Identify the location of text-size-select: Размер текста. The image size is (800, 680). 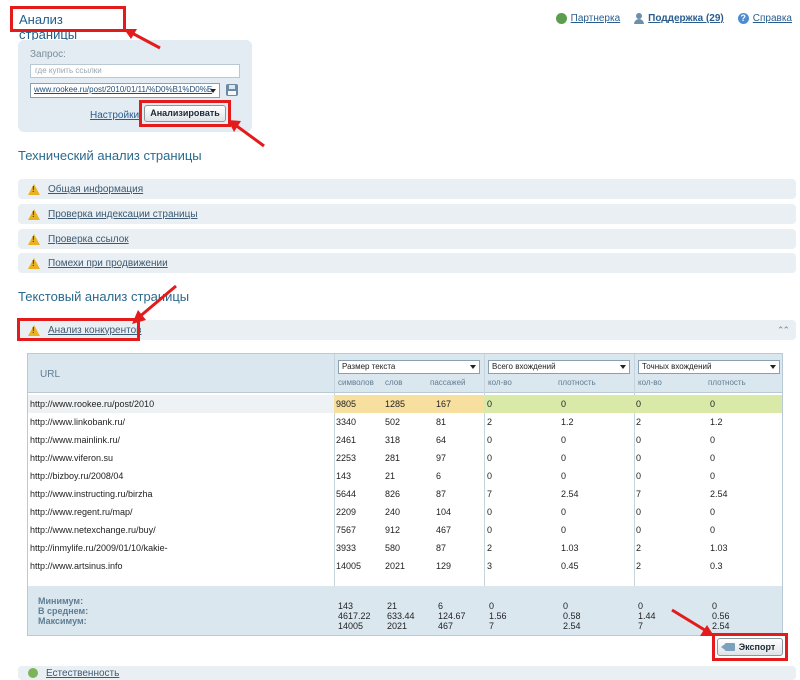
(409, 367).